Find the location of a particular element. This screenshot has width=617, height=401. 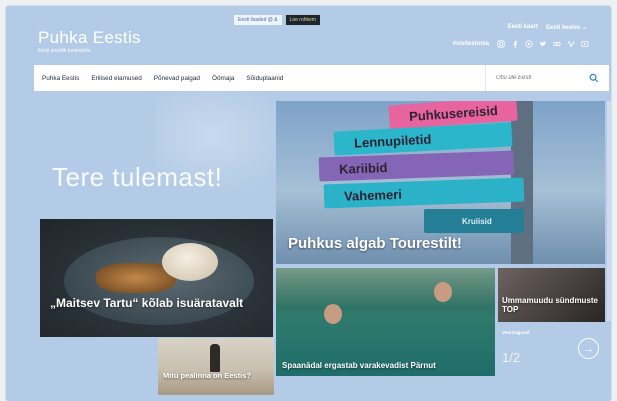

tile-pealinnad: Mitu pealinna on Eestis? is located at coordinates (216, 366).